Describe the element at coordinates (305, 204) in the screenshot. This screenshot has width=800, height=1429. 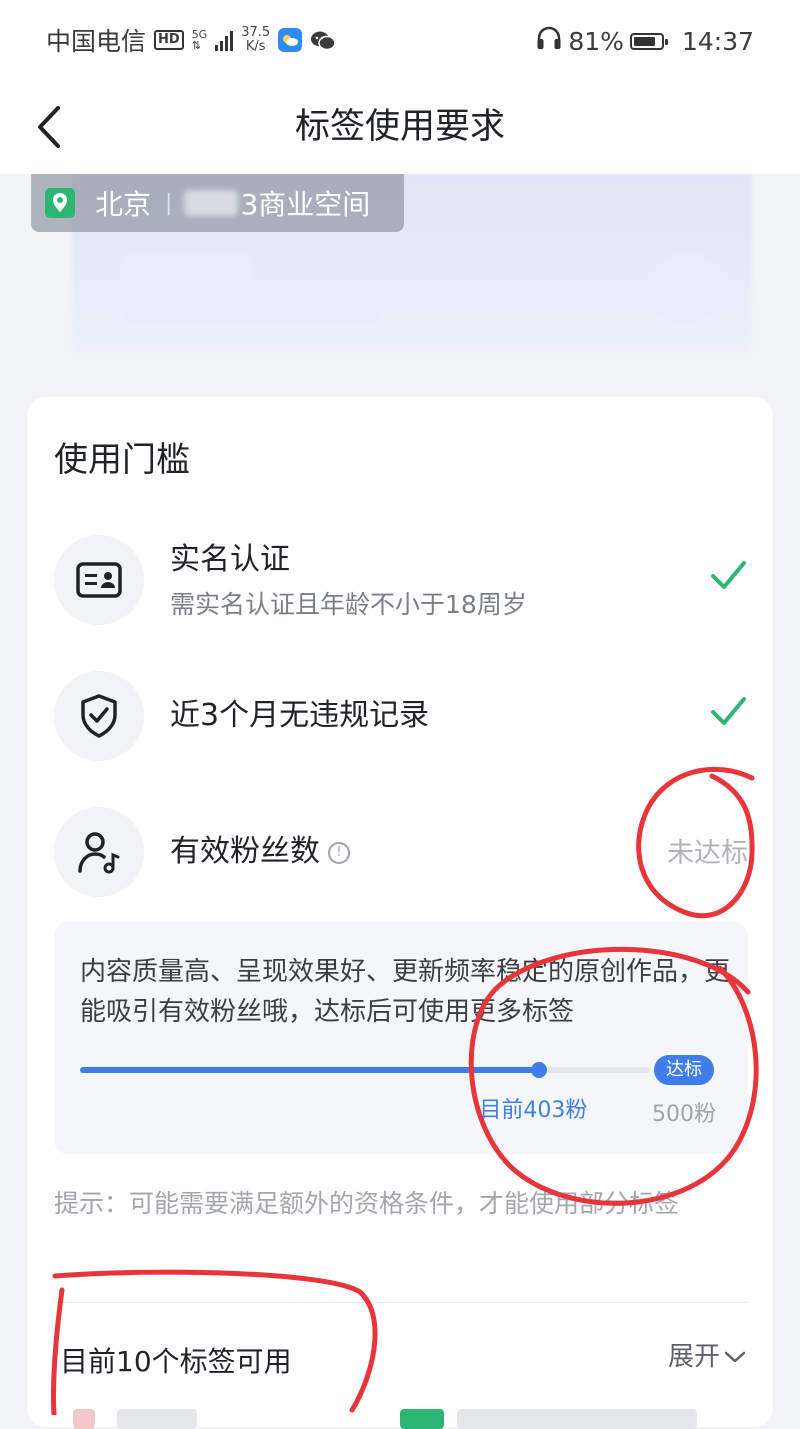
I see `location-place: 3商业空间` at that location.